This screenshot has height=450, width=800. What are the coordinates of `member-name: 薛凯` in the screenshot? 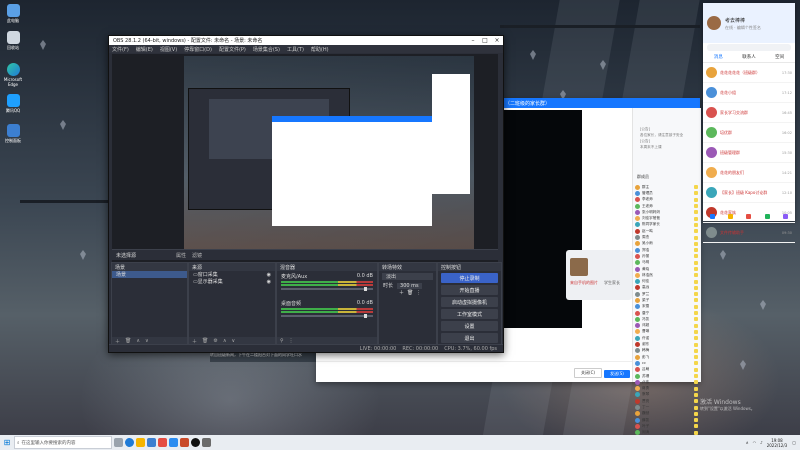 It's located at (646, 419).